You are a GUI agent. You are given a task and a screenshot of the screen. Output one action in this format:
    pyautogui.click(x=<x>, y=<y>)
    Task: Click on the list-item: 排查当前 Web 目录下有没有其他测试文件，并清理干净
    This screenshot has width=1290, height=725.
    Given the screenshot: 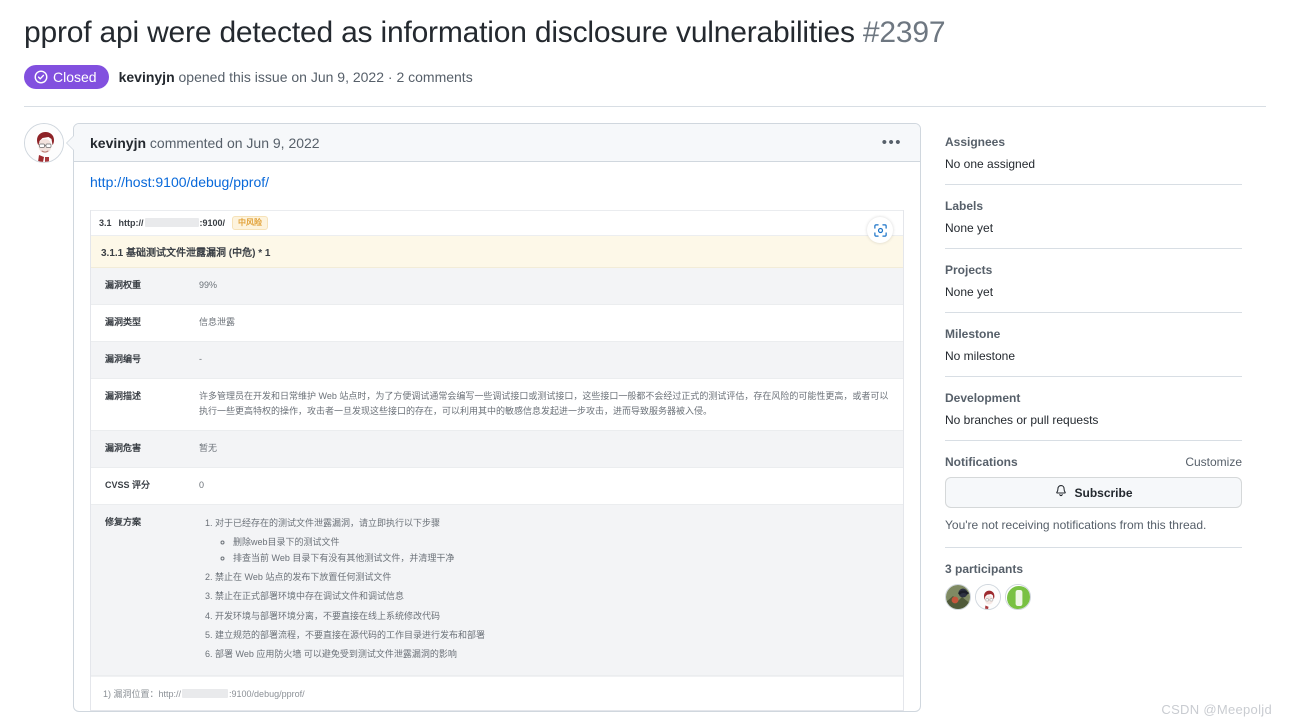 What is the action you would take?
    pyautogui.click(x=564, y=558)
    